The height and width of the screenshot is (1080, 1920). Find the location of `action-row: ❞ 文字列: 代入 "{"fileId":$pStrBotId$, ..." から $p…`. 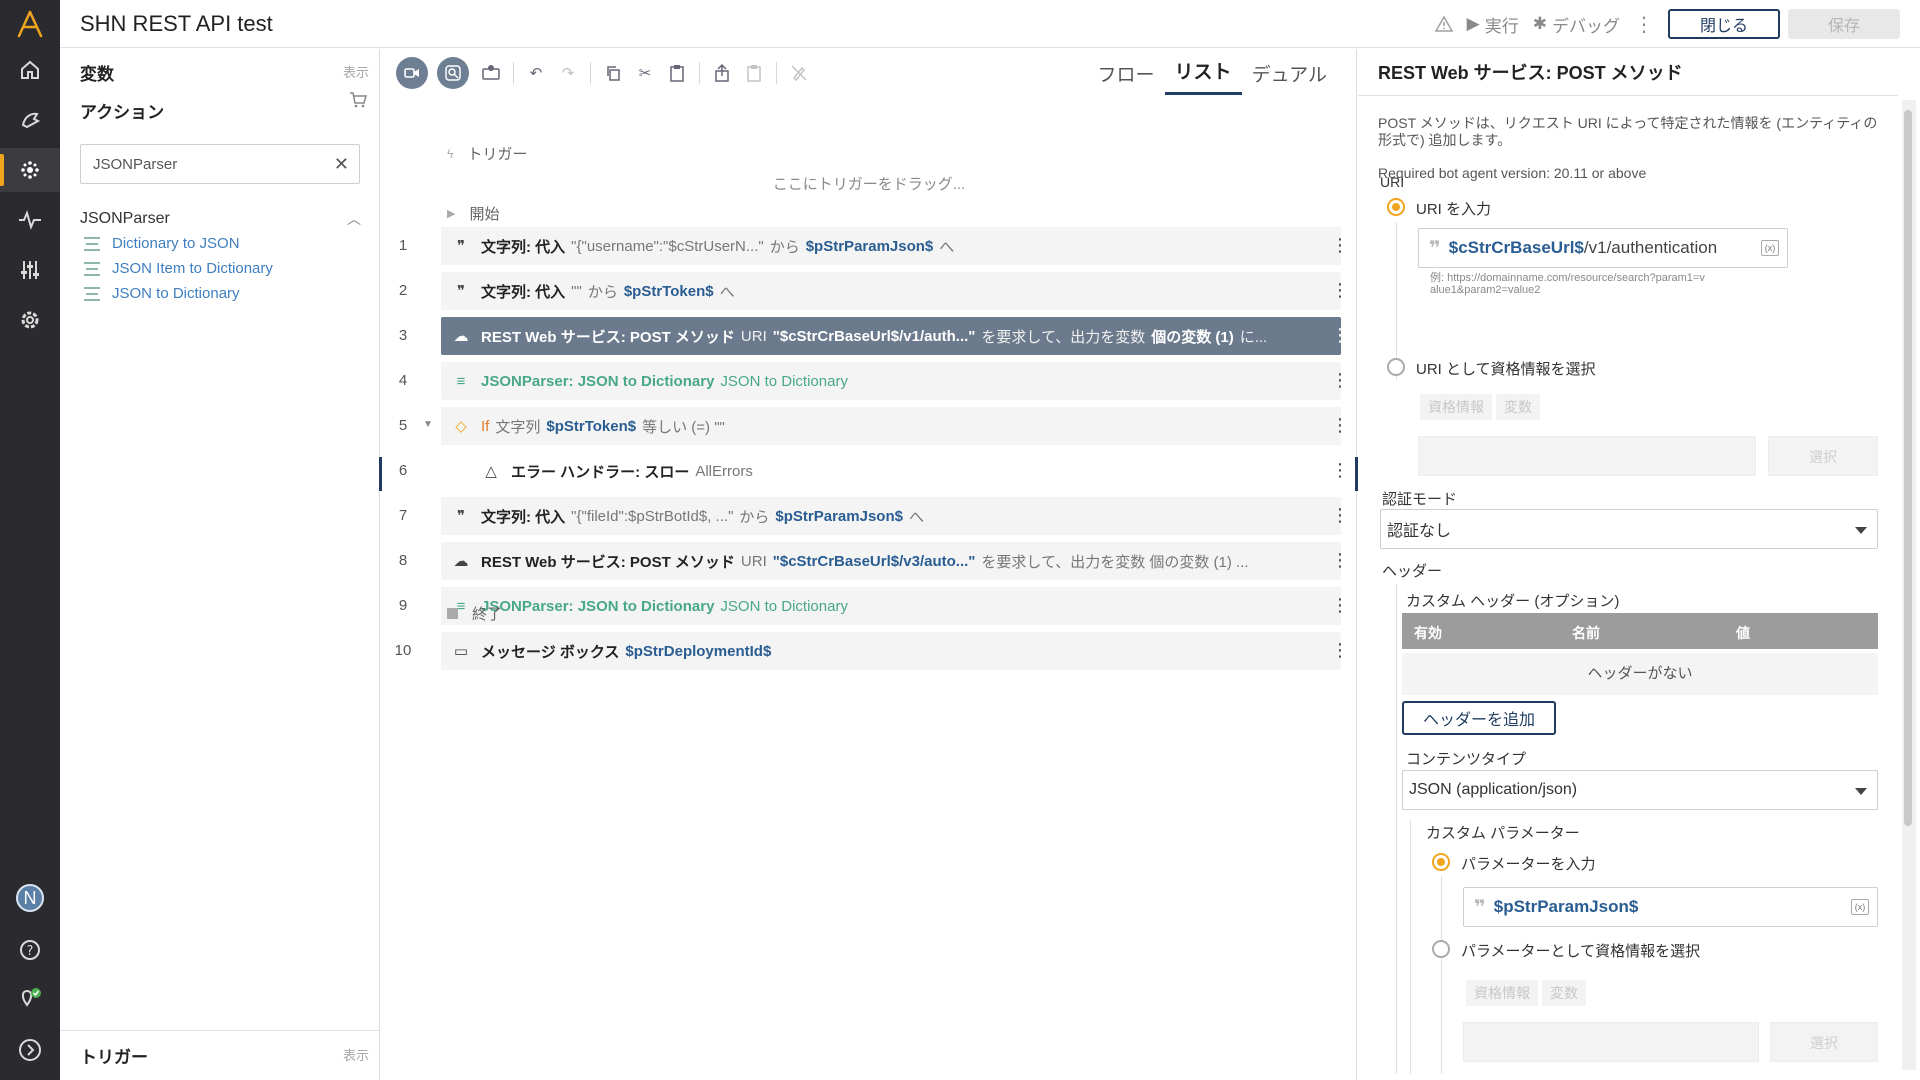

action-row: ❞ 文字列: 代入 "{"fileId":$pStrBotId$, ..." から $p… is located at coordinates (891, 516).